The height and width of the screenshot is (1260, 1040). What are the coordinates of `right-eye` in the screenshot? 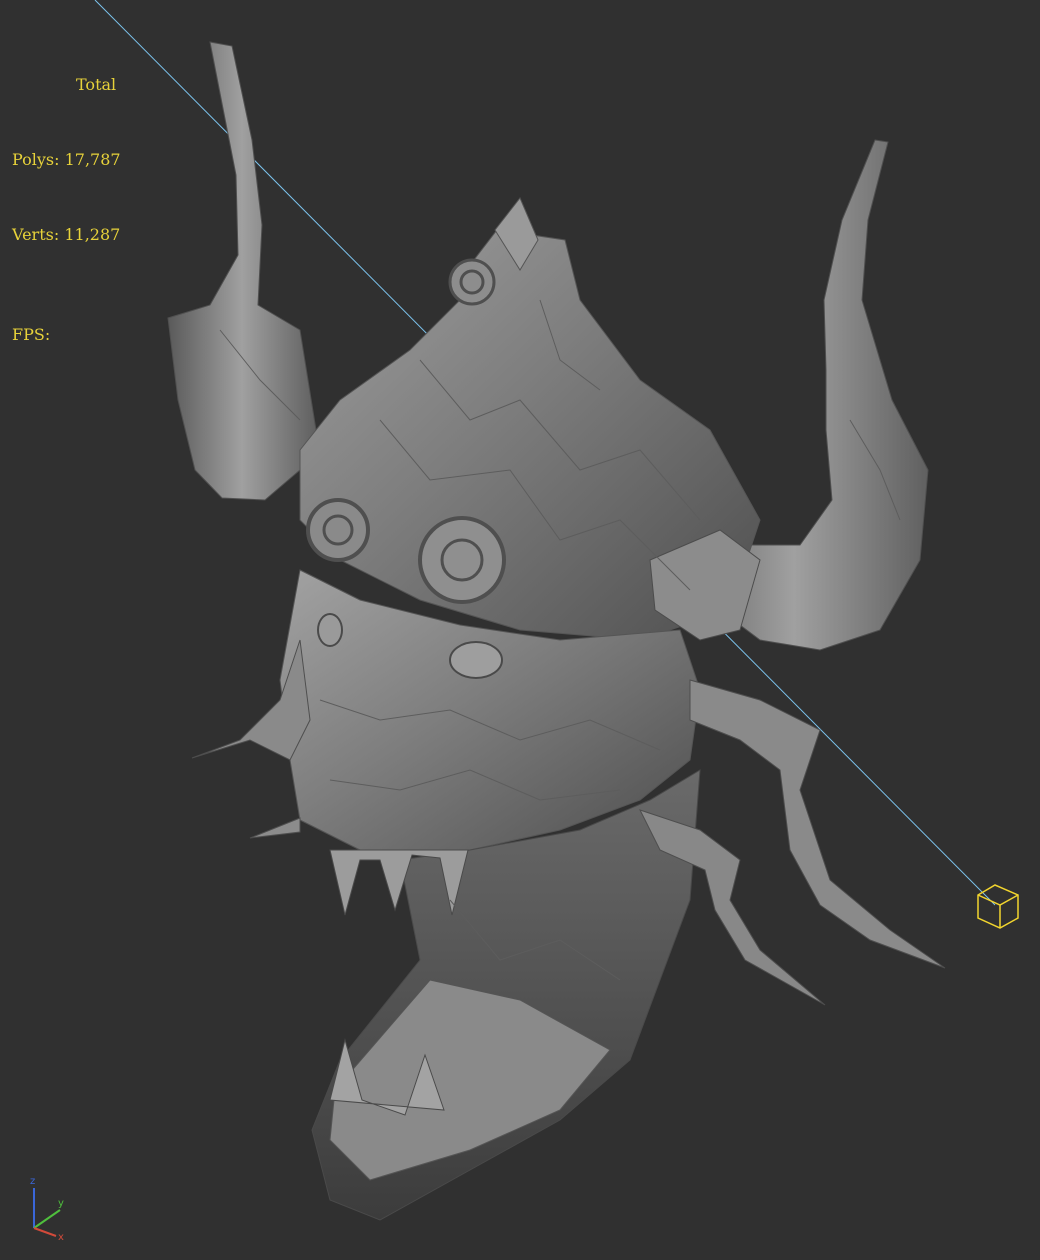 It's located at (476, 660).